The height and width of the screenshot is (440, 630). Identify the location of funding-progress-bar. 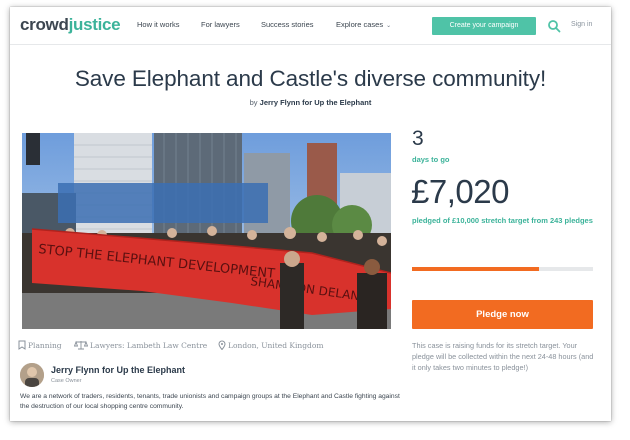
(502, 269).